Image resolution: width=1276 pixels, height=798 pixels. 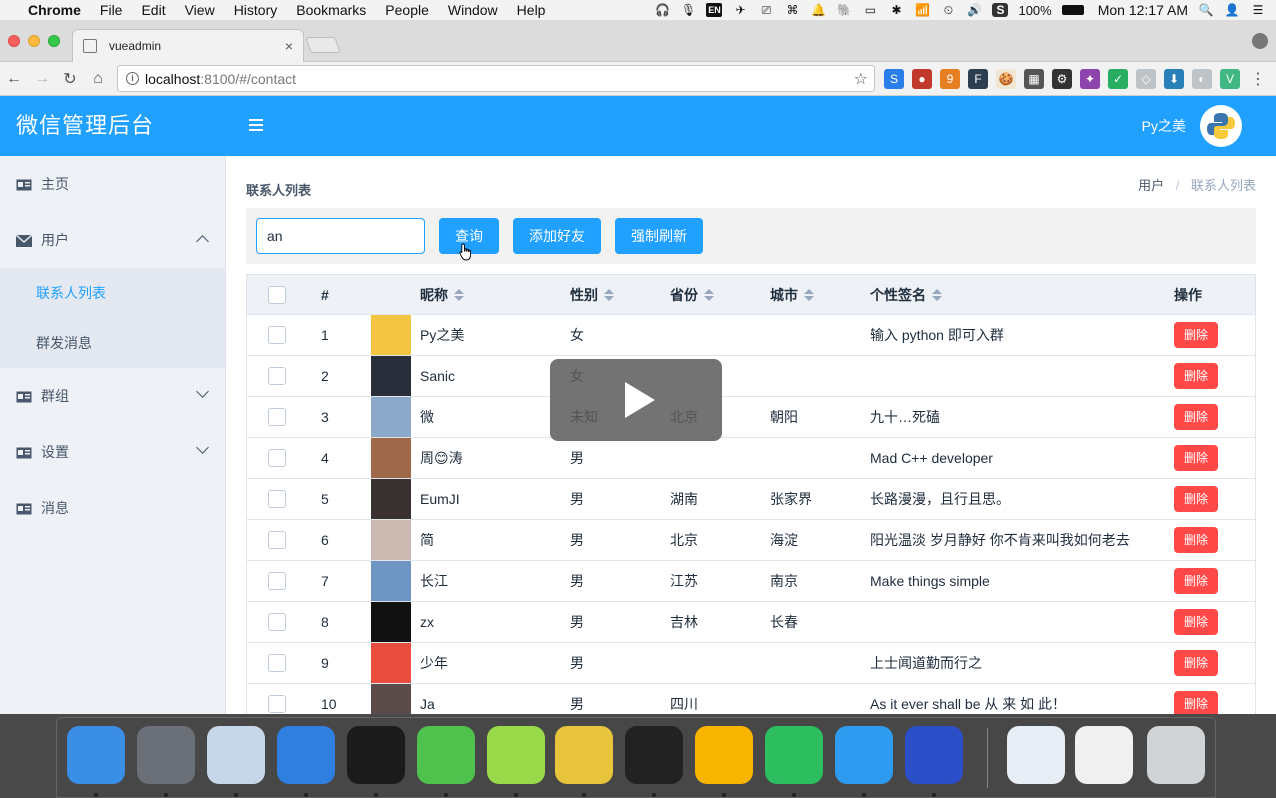 What do you see at coordinates (950, 79) in the screenshot?
I see `browser-extension-icon: 9` at bounding box center [950, 79].